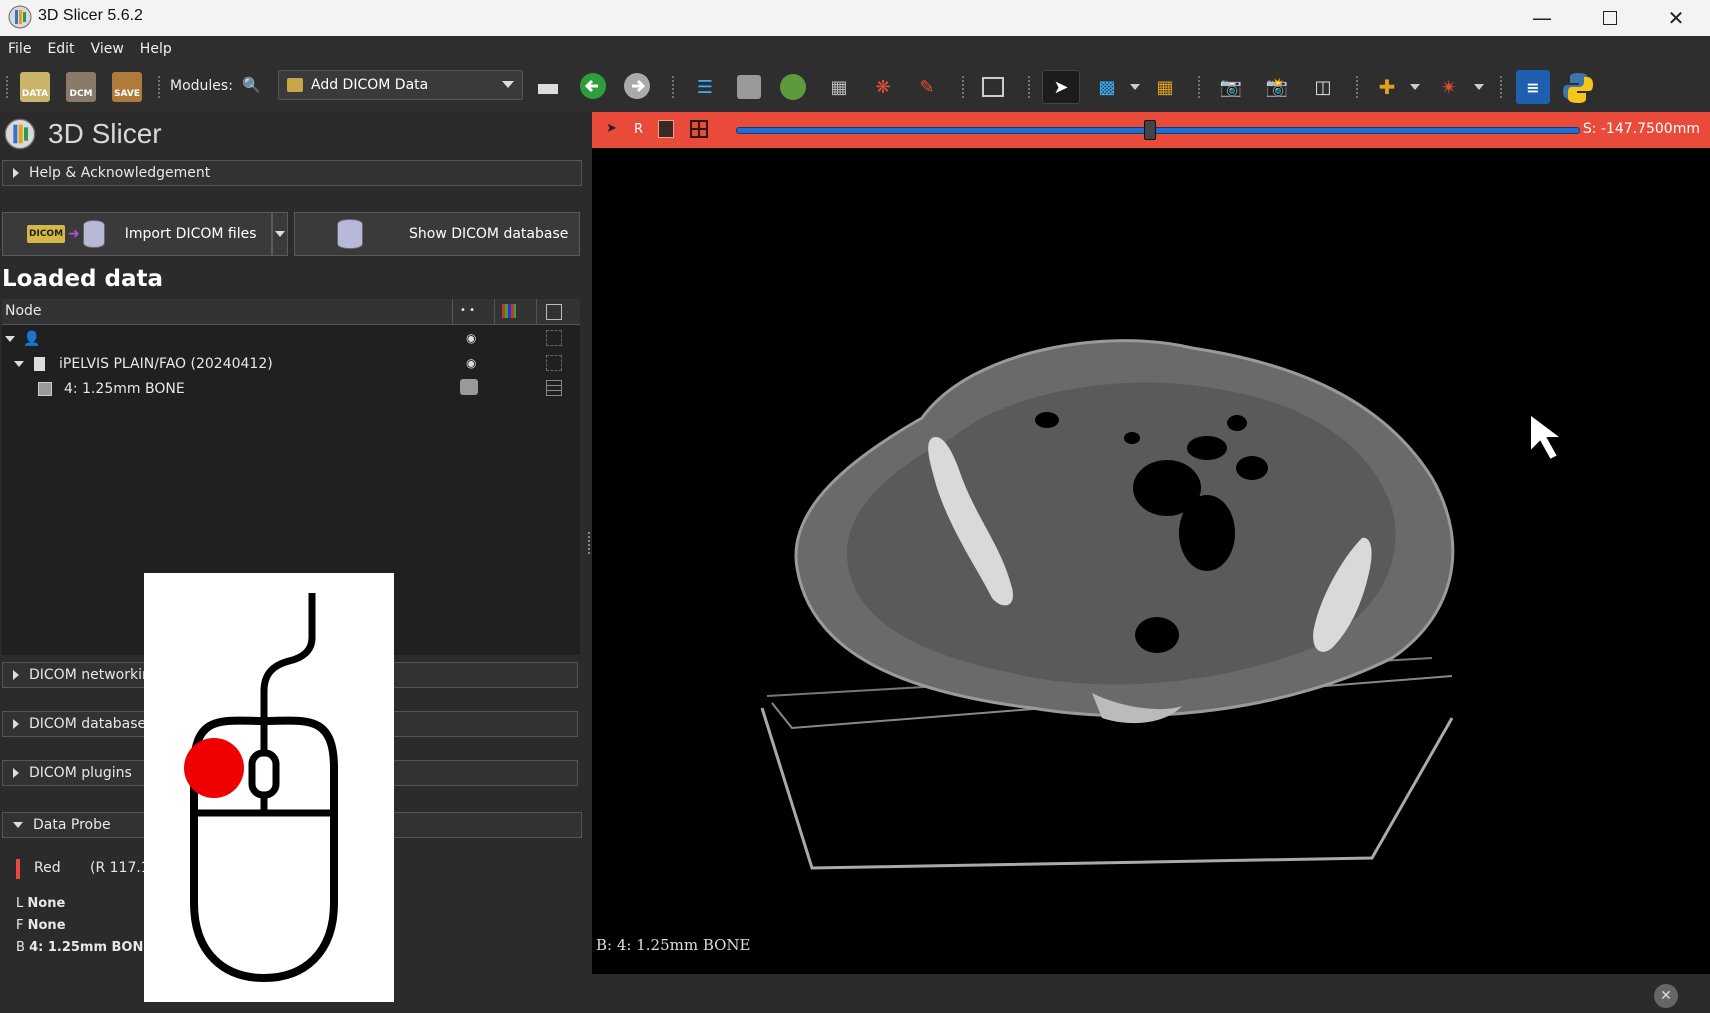 The height and width of the screenshot is (1013, 1710). Describe the element at coordinates (855, 18) in the screenshot. I see `title-bar: 3D Slicer 5.6.2 — ✕` at that location.